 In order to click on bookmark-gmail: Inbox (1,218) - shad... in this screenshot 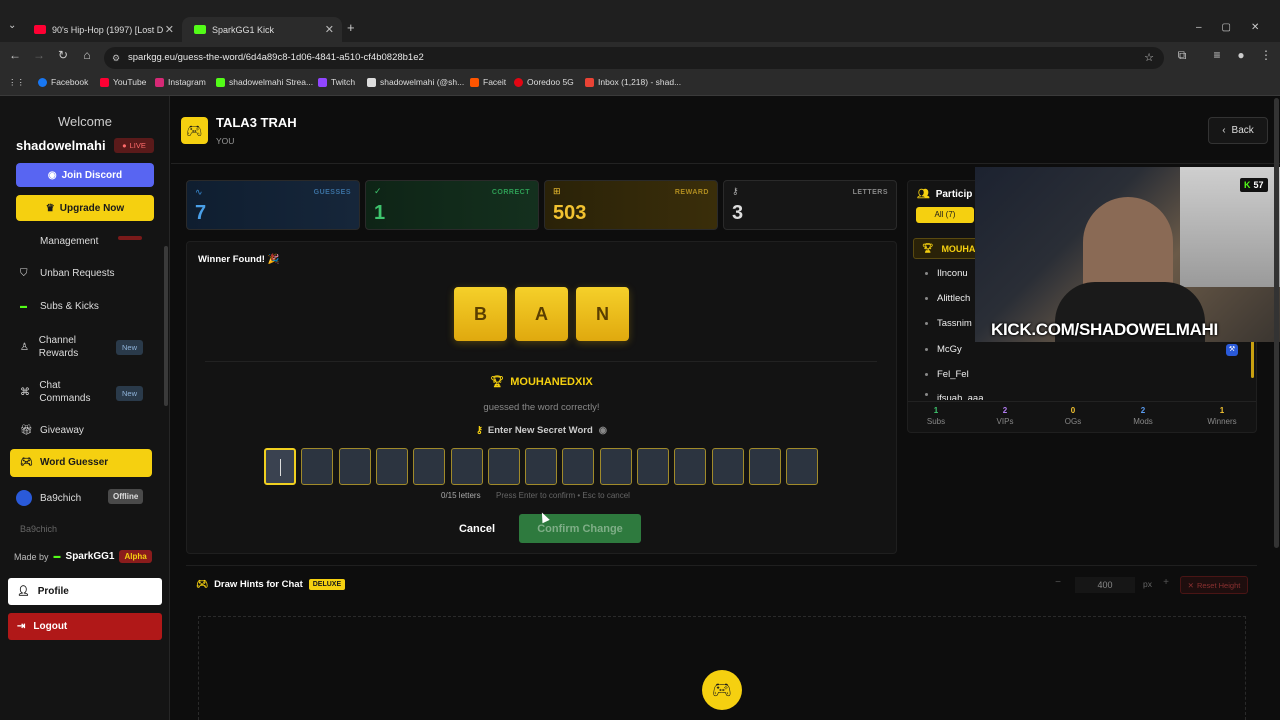, I will do `click(633, 82)`.